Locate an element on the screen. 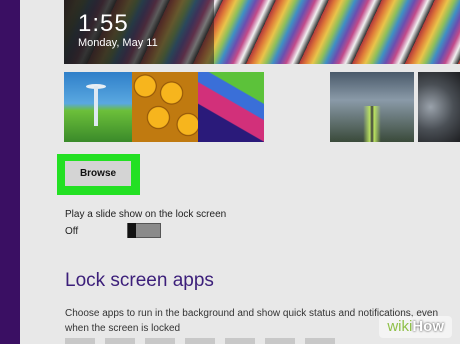 The height and width of the screenshot is (344, 460). background-thumbnail-abstract is located at coordinates (231, 107).